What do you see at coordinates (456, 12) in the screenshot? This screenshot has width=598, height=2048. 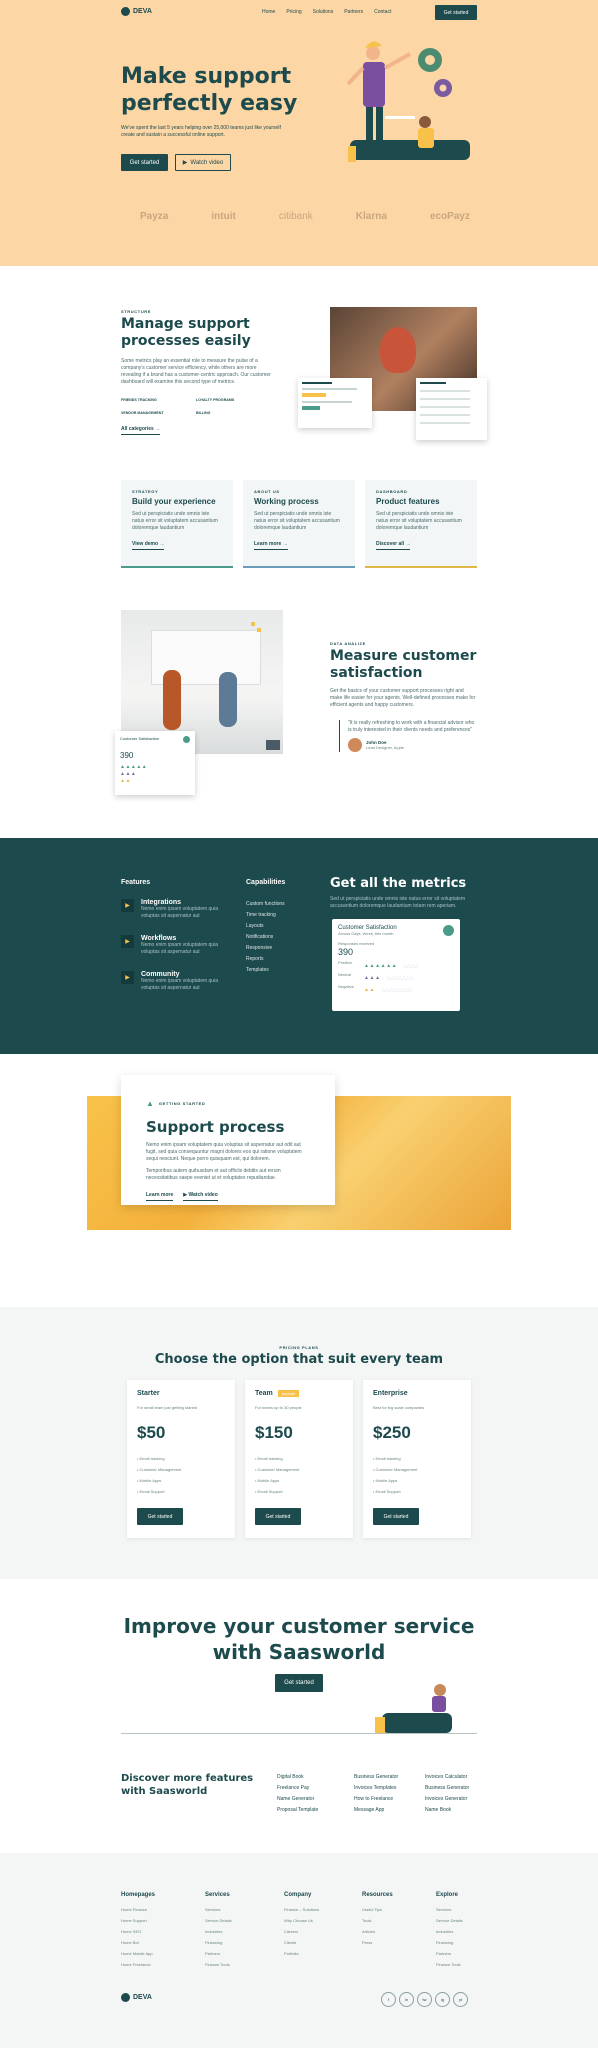 I see `nav-cta-button: Get started` at bounding box center [456, 12].